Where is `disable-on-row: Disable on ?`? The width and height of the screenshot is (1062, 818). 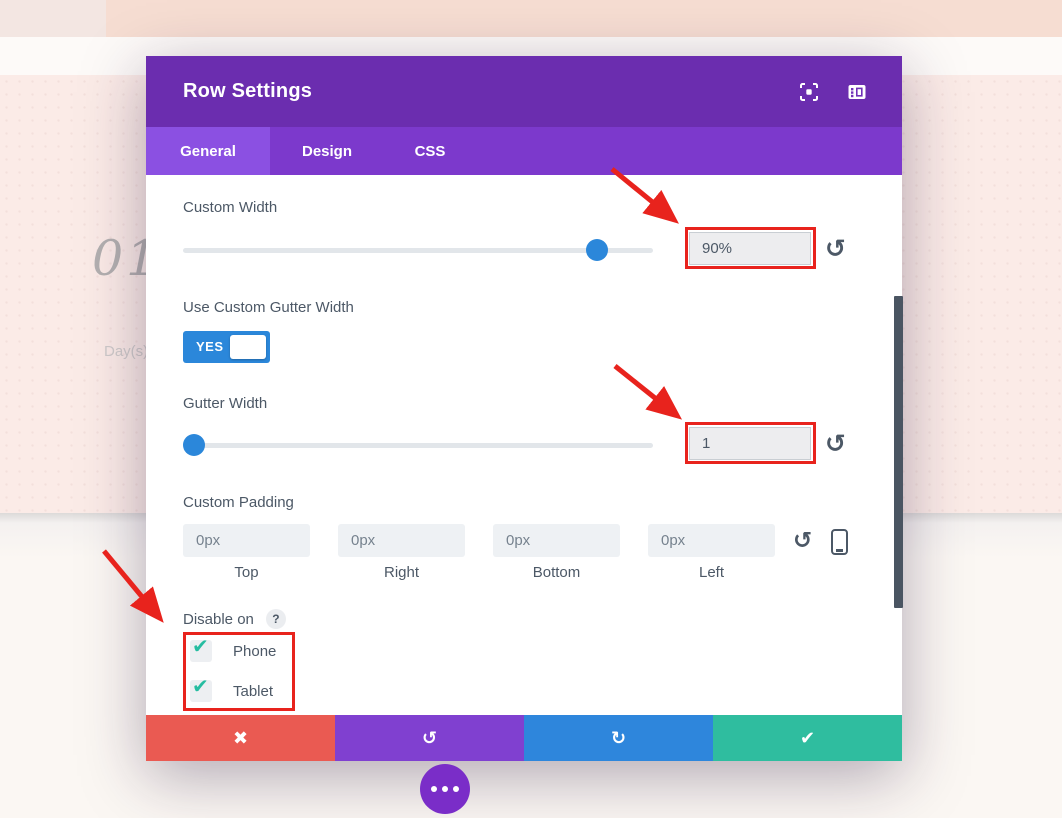 disable-on-row: Disable on ? is located at coordinates (234, 619).